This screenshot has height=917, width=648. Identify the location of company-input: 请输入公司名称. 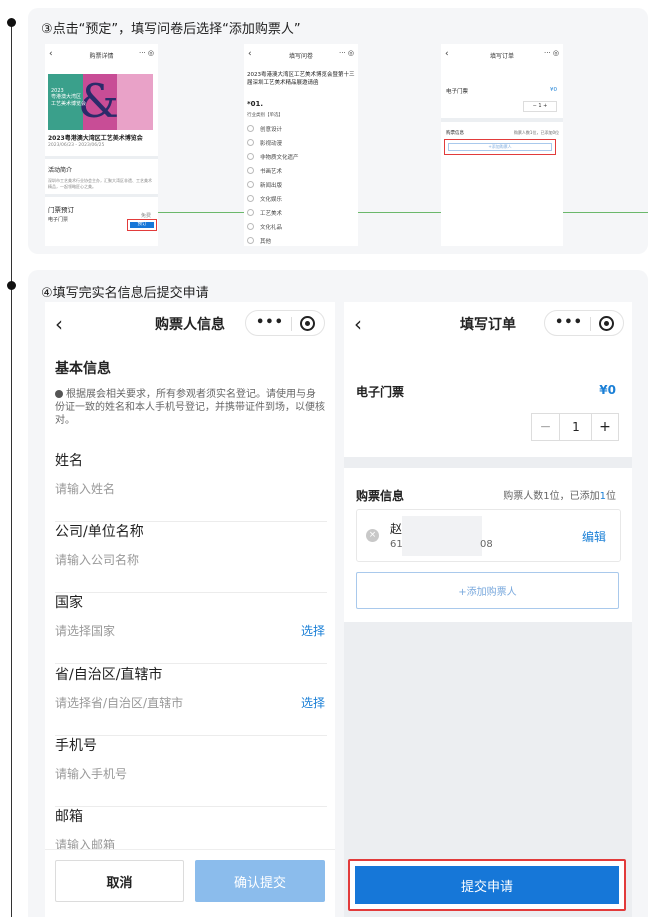
(97, 559).